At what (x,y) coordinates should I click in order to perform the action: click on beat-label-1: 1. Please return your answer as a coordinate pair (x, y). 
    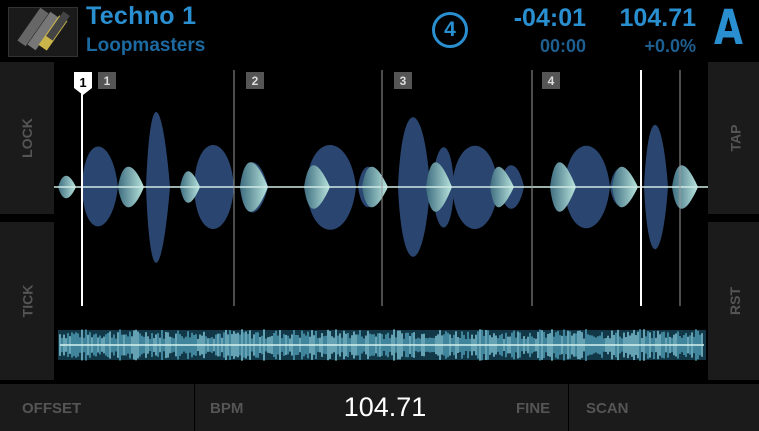
    Looking at the image, I should click on (107, 81).